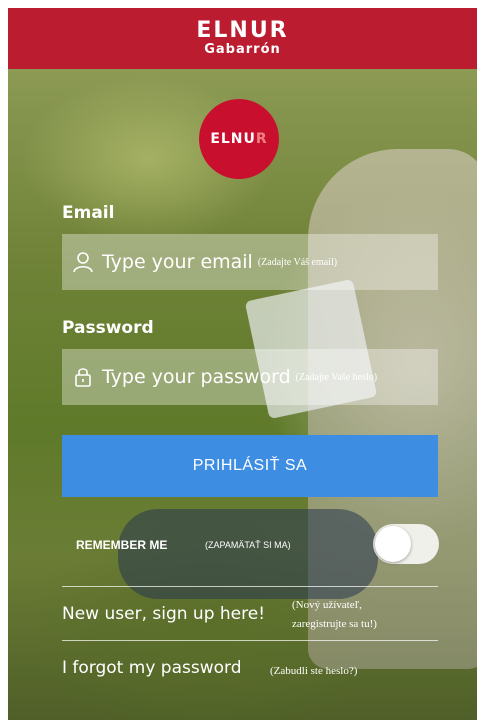 The image size is (484, 720). Describe the element at coordinates (393, 544) in the screenshot. I see `toggle-knob` at that location.